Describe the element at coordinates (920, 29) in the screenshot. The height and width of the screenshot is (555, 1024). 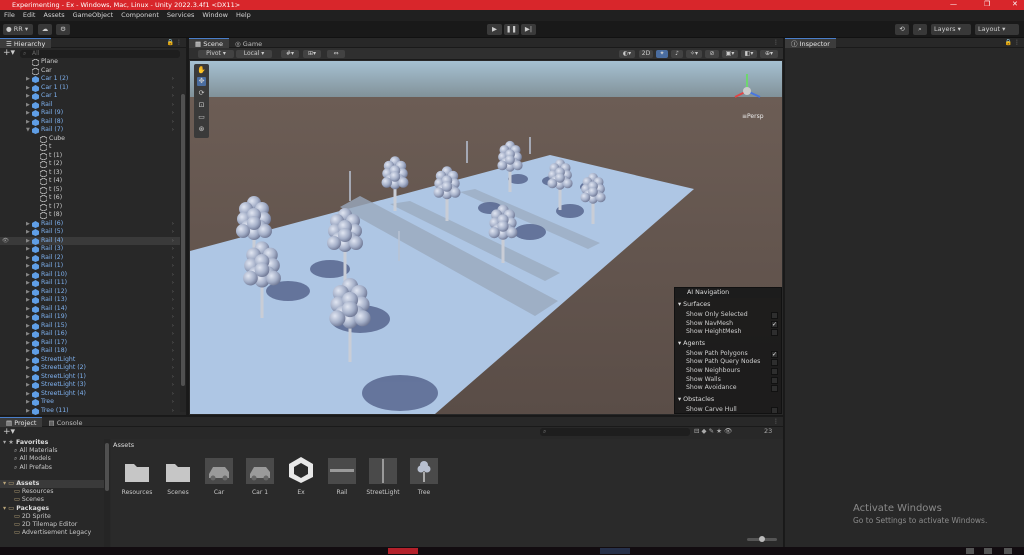
I see `search-icon: ⌕` at that location.